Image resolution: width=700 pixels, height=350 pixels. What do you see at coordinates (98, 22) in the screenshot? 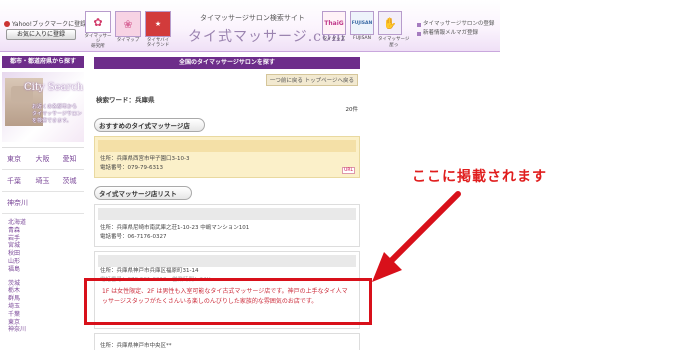
I see `shield-icon: ✿` at bounding box center [98, 22].